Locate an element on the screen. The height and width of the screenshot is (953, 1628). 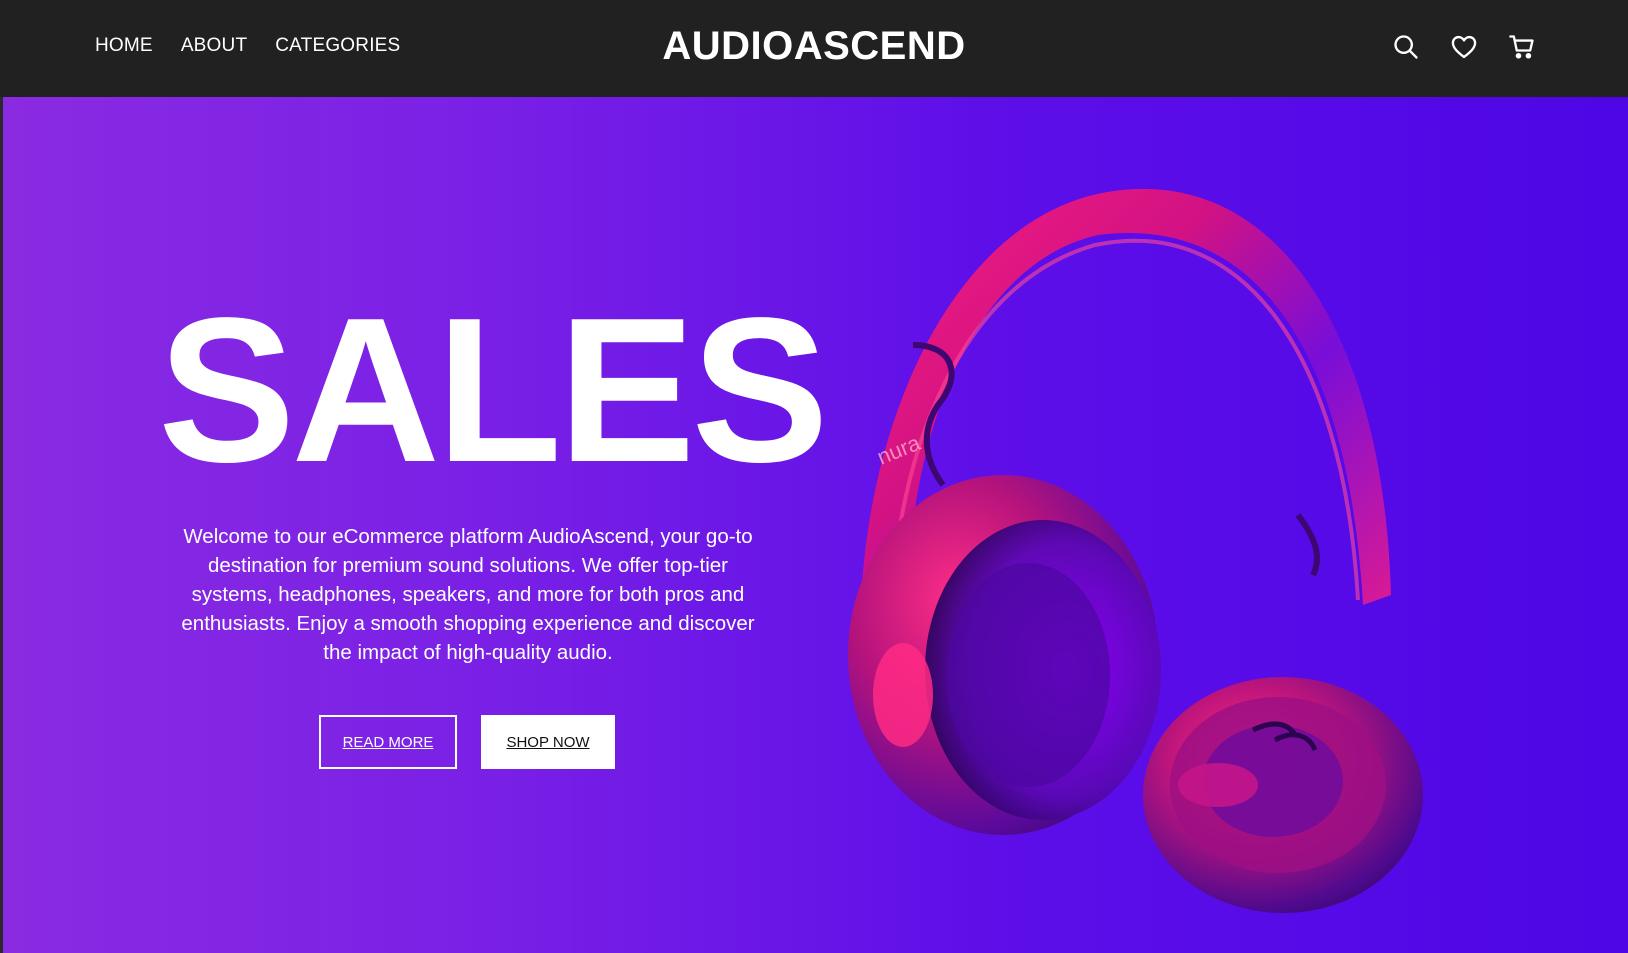
site-header: HOME ABOUT CATEGORIES AUDIOASCEND is located at coordinates (814, 48).